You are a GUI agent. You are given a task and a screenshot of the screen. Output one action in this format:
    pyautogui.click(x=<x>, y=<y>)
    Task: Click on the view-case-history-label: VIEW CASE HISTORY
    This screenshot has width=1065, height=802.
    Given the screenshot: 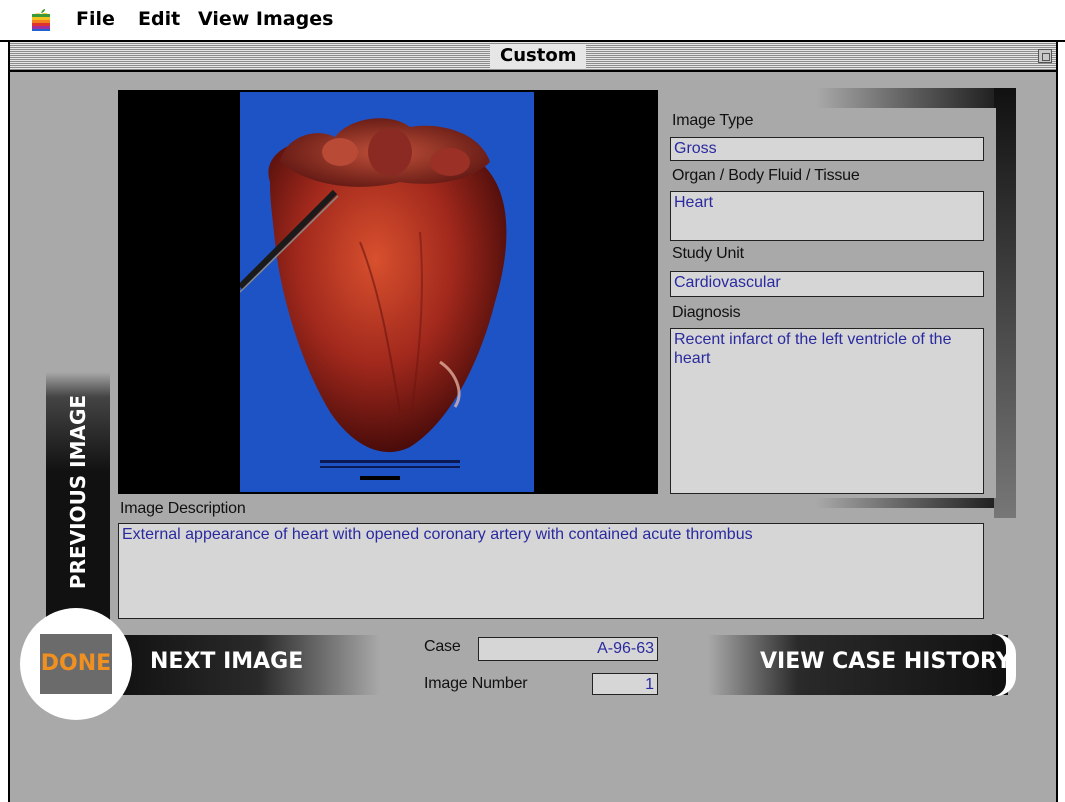 What is the action you would take?
    pyautogui.click(x=886, y=661)
    